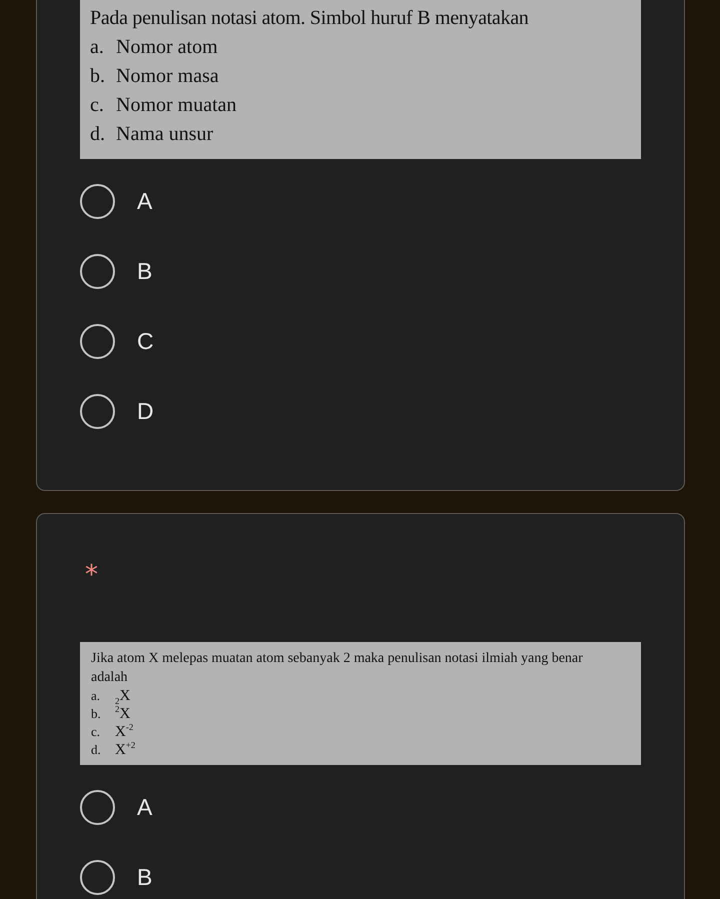 This screenshot has width=720, height=899. I want to click on choice-text: Nama unsur, so click(165, 134).